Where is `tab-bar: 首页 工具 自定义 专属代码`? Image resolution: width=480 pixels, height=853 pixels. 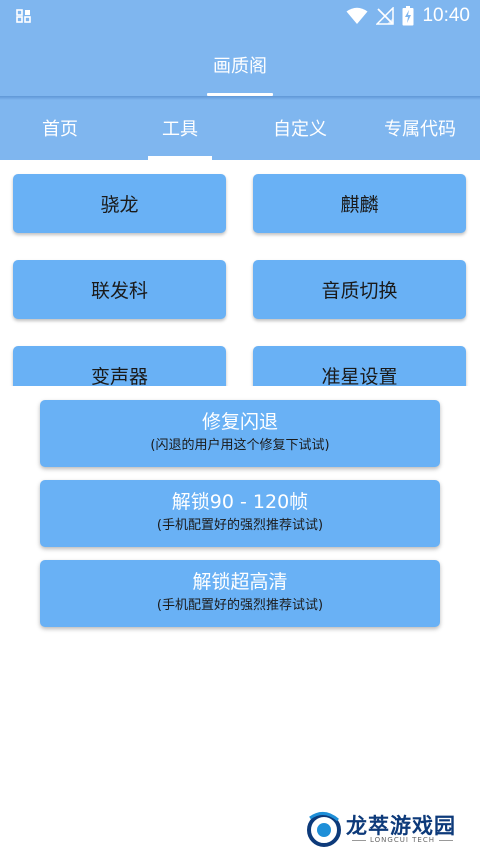
tab-bar: 首页 工具 自定义 专属代码 is located at coordinates (240, 128).